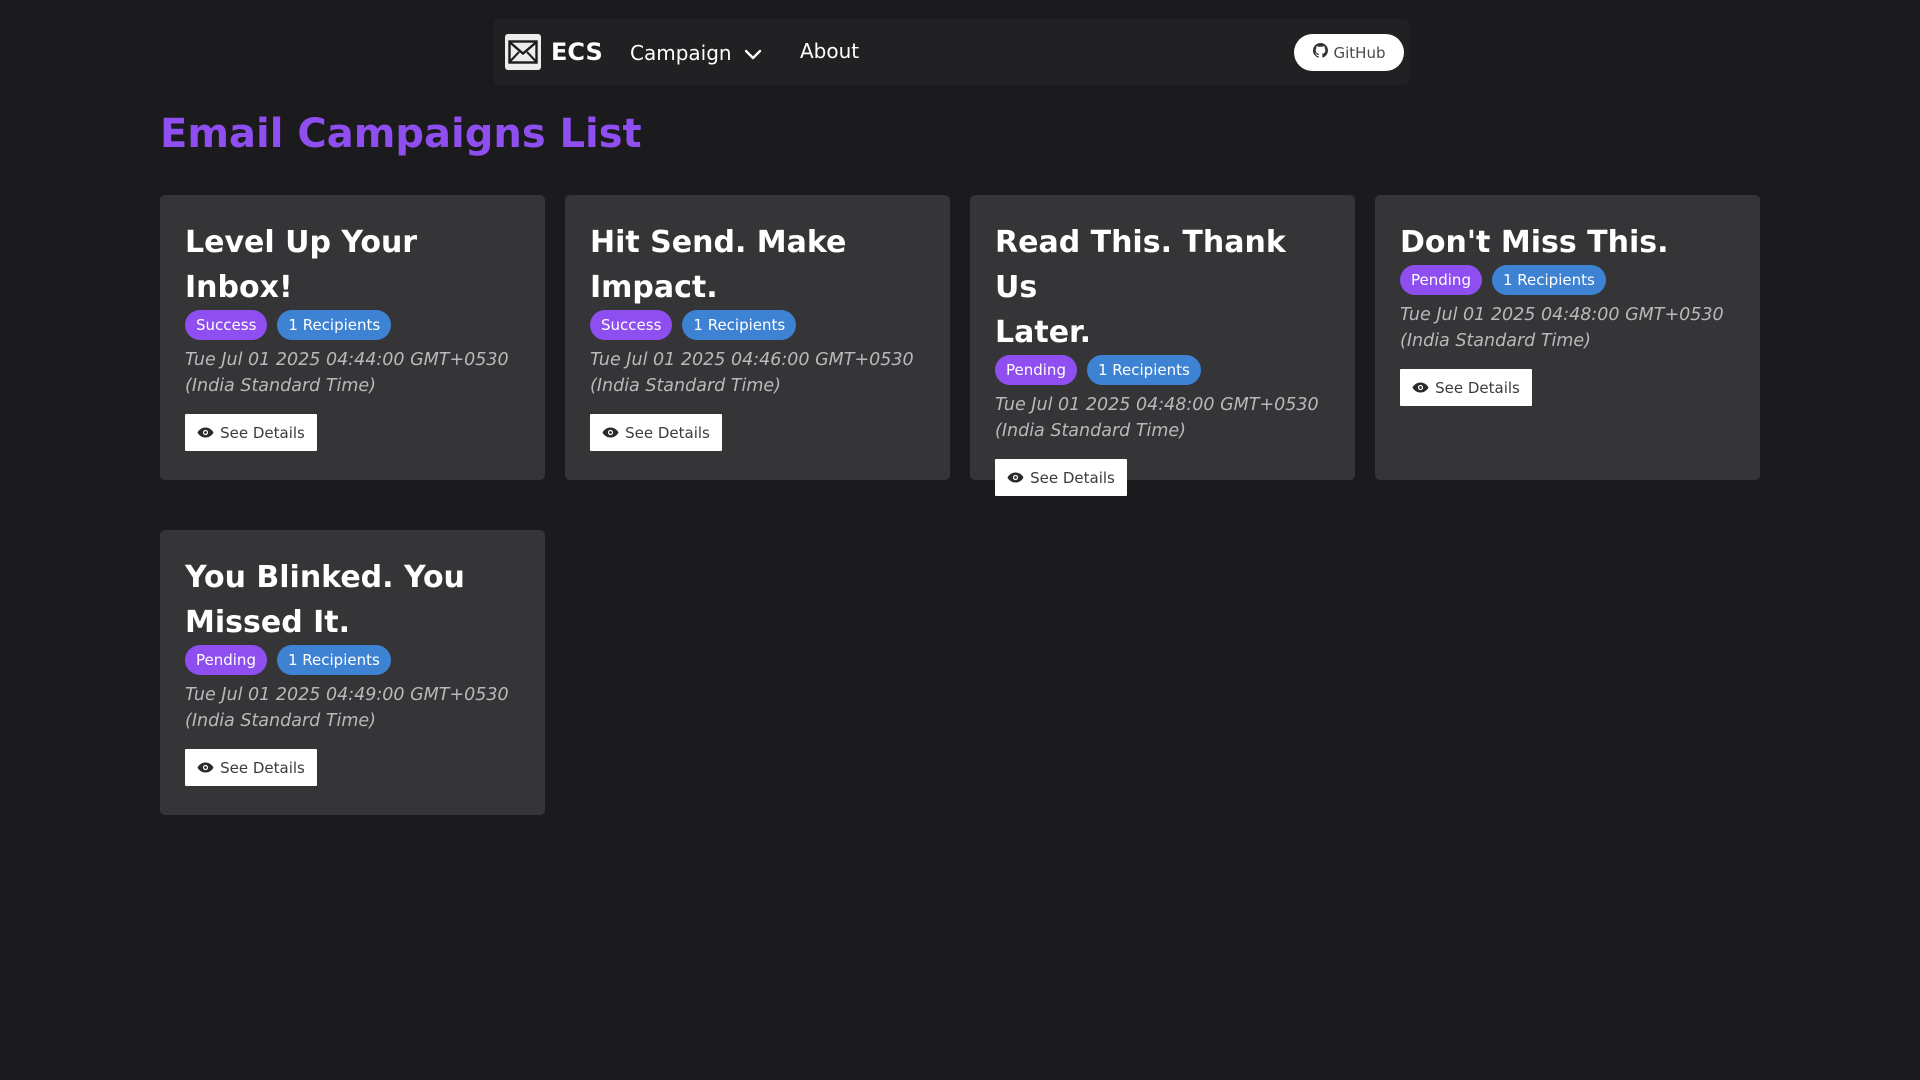  I want to click on campaign-title: Level Up Your Inbox!, so click(352, 265).